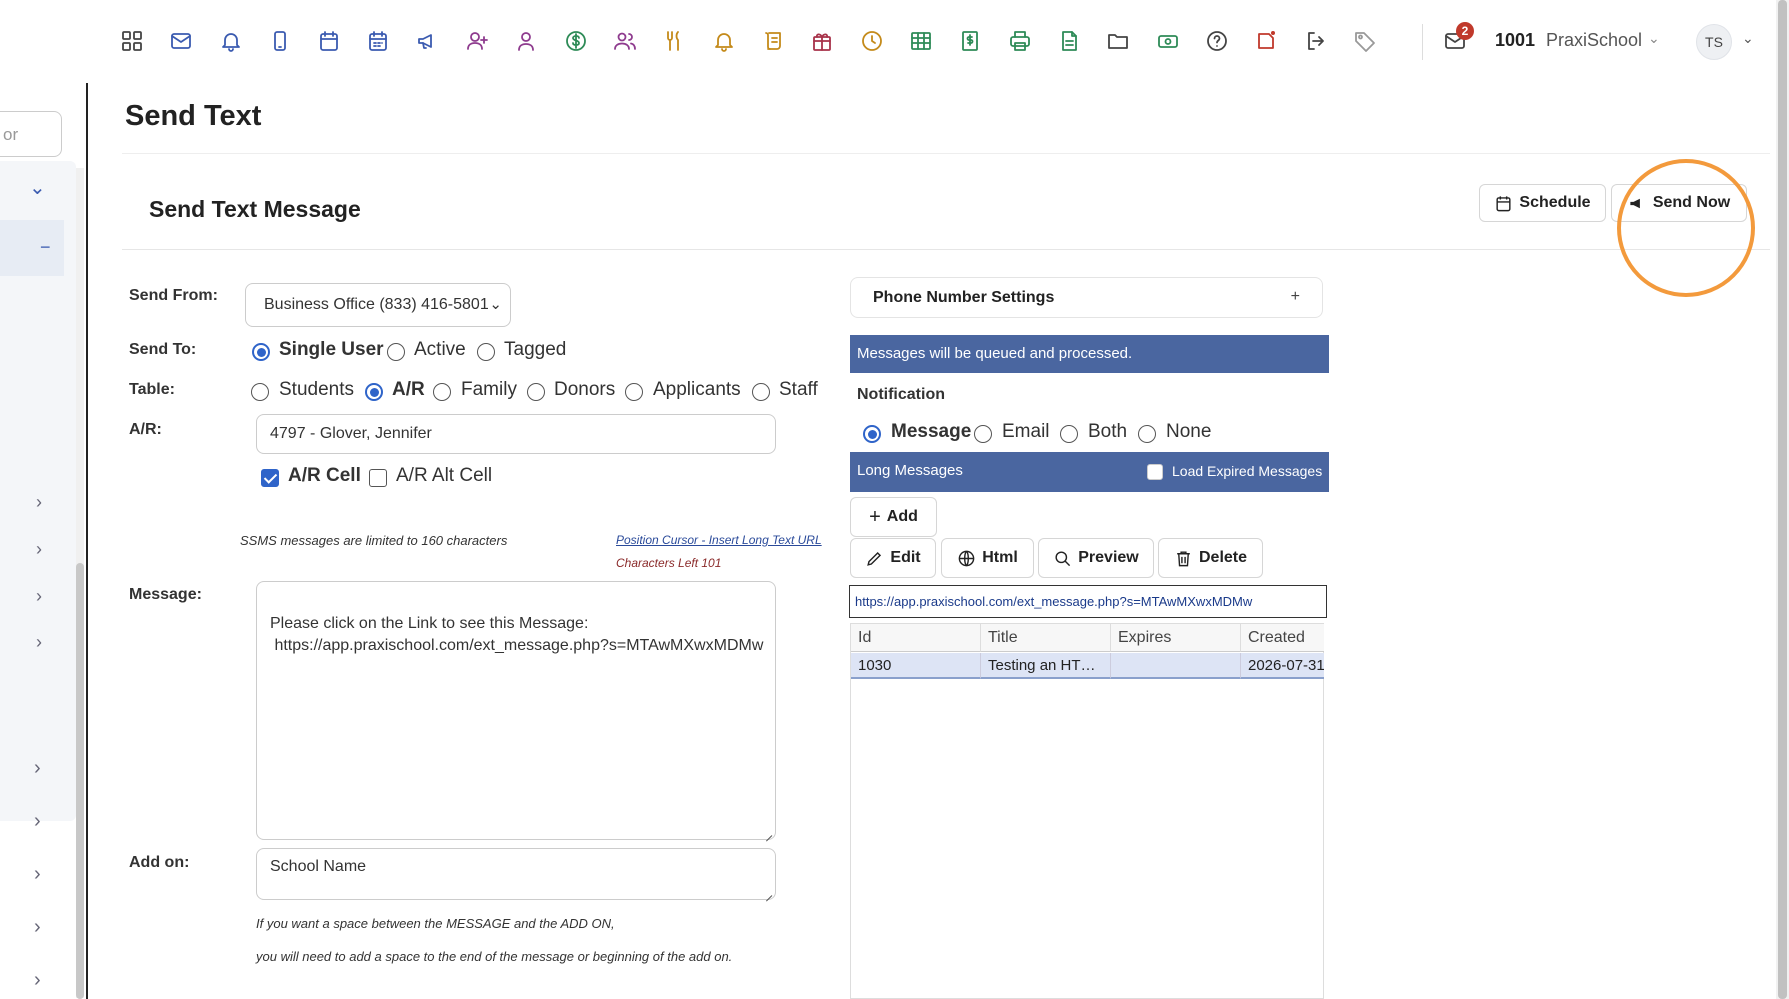 The height and width of the screenshot is (999, 1789). I want to click on schedule-button: Schedule, so click(1542, 203).